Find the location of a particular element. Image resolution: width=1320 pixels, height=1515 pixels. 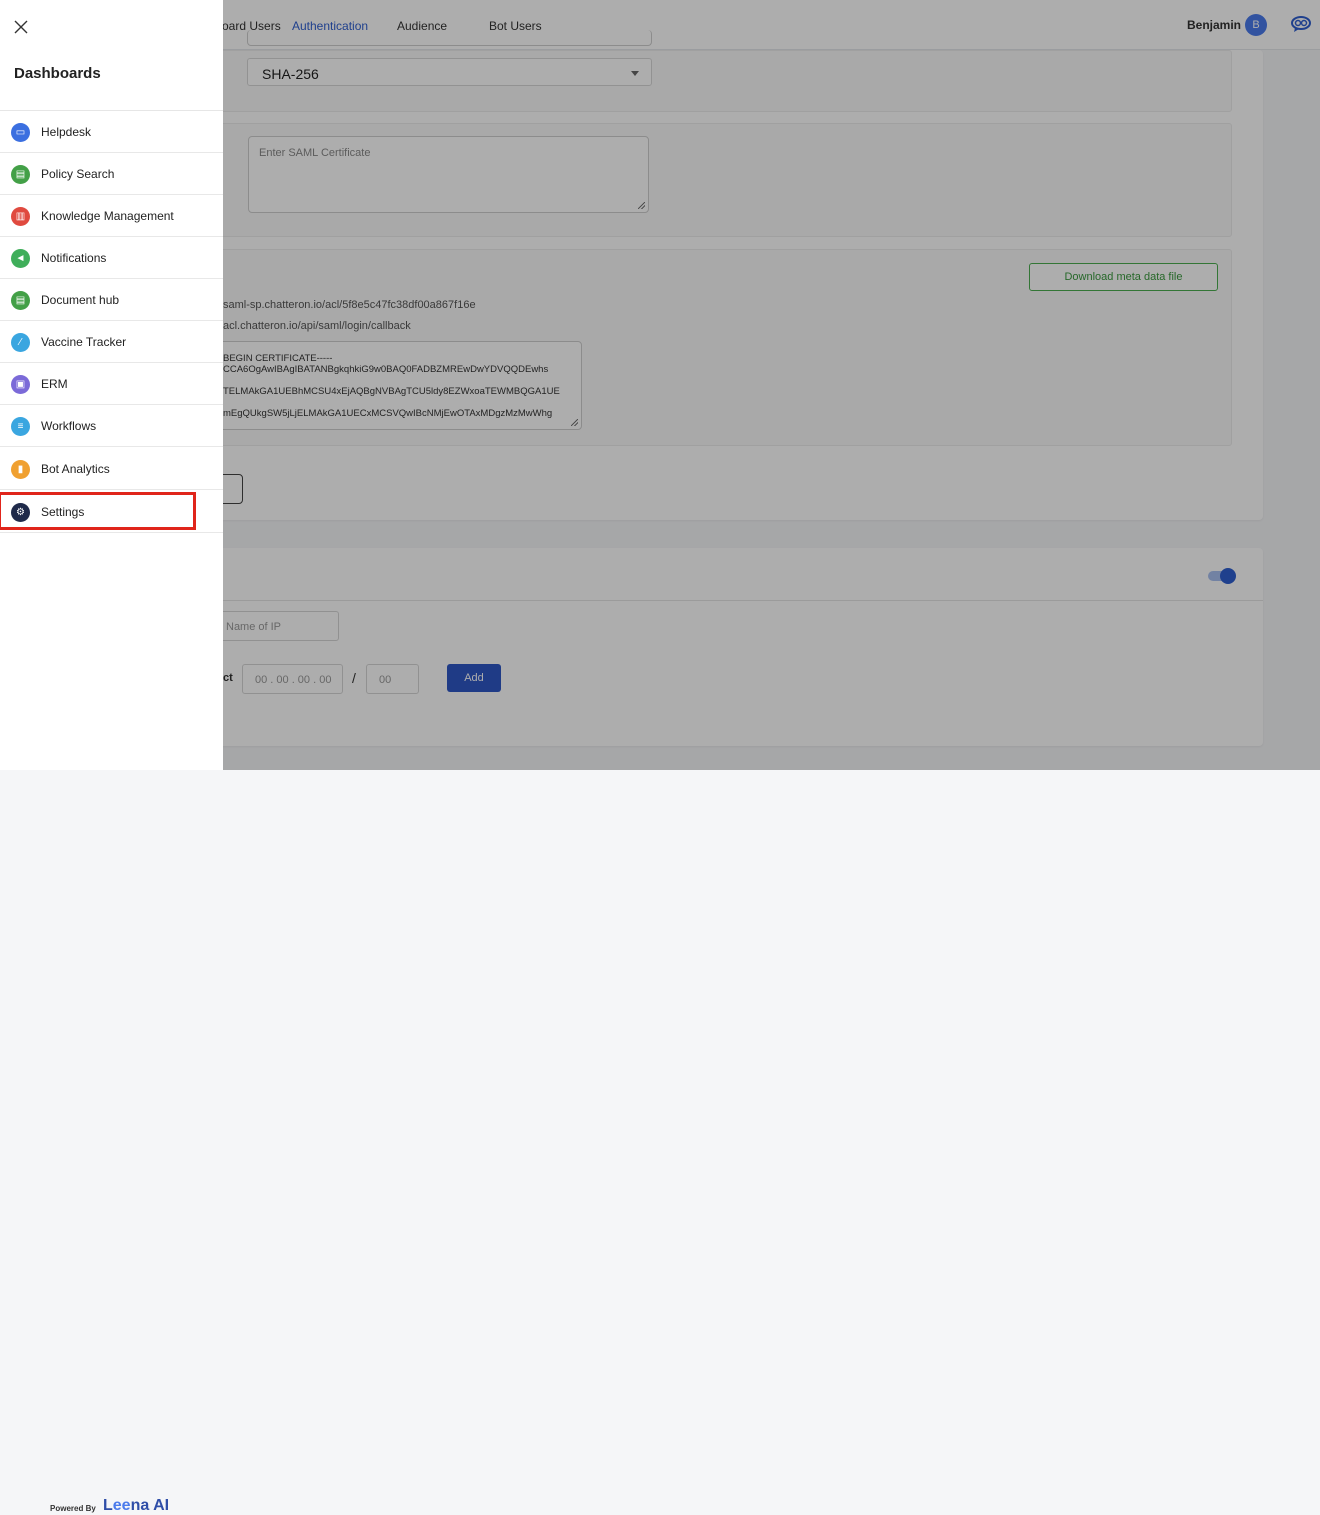

nav-item-label: ERM is located at coordinates (54, 384).